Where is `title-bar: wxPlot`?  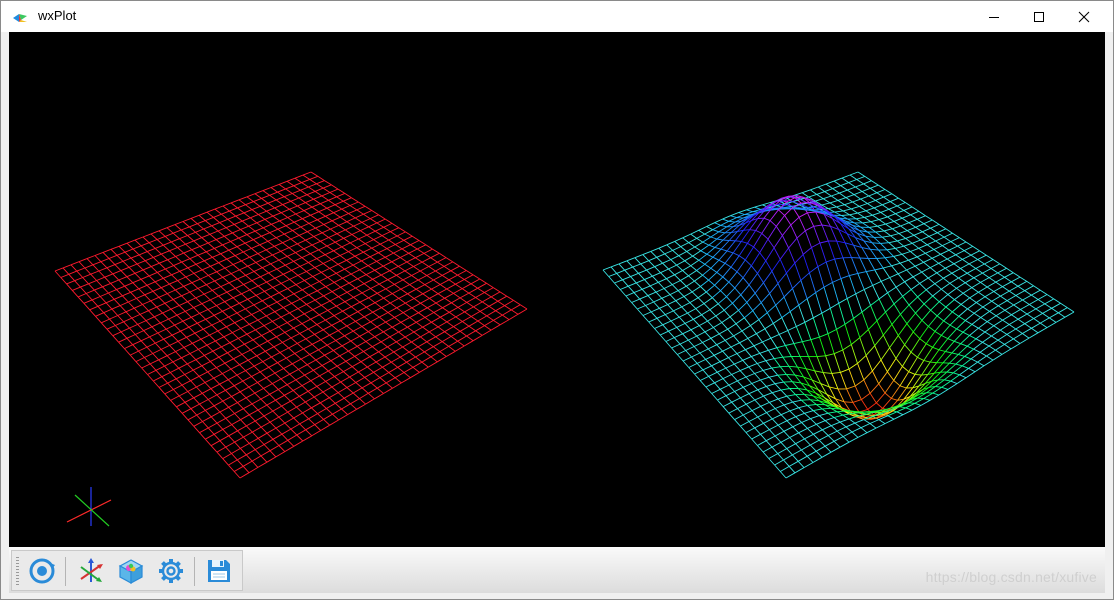 title-bar: wxPlot is located at coordinates (557, 16).